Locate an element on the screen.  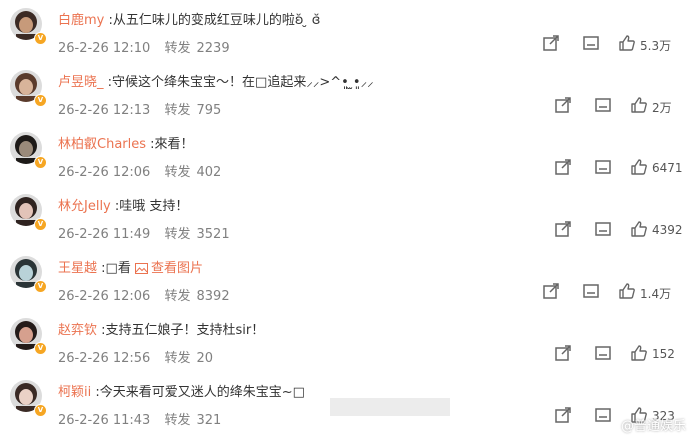
emoji-tail: □ is located at coordinates (298, 392).